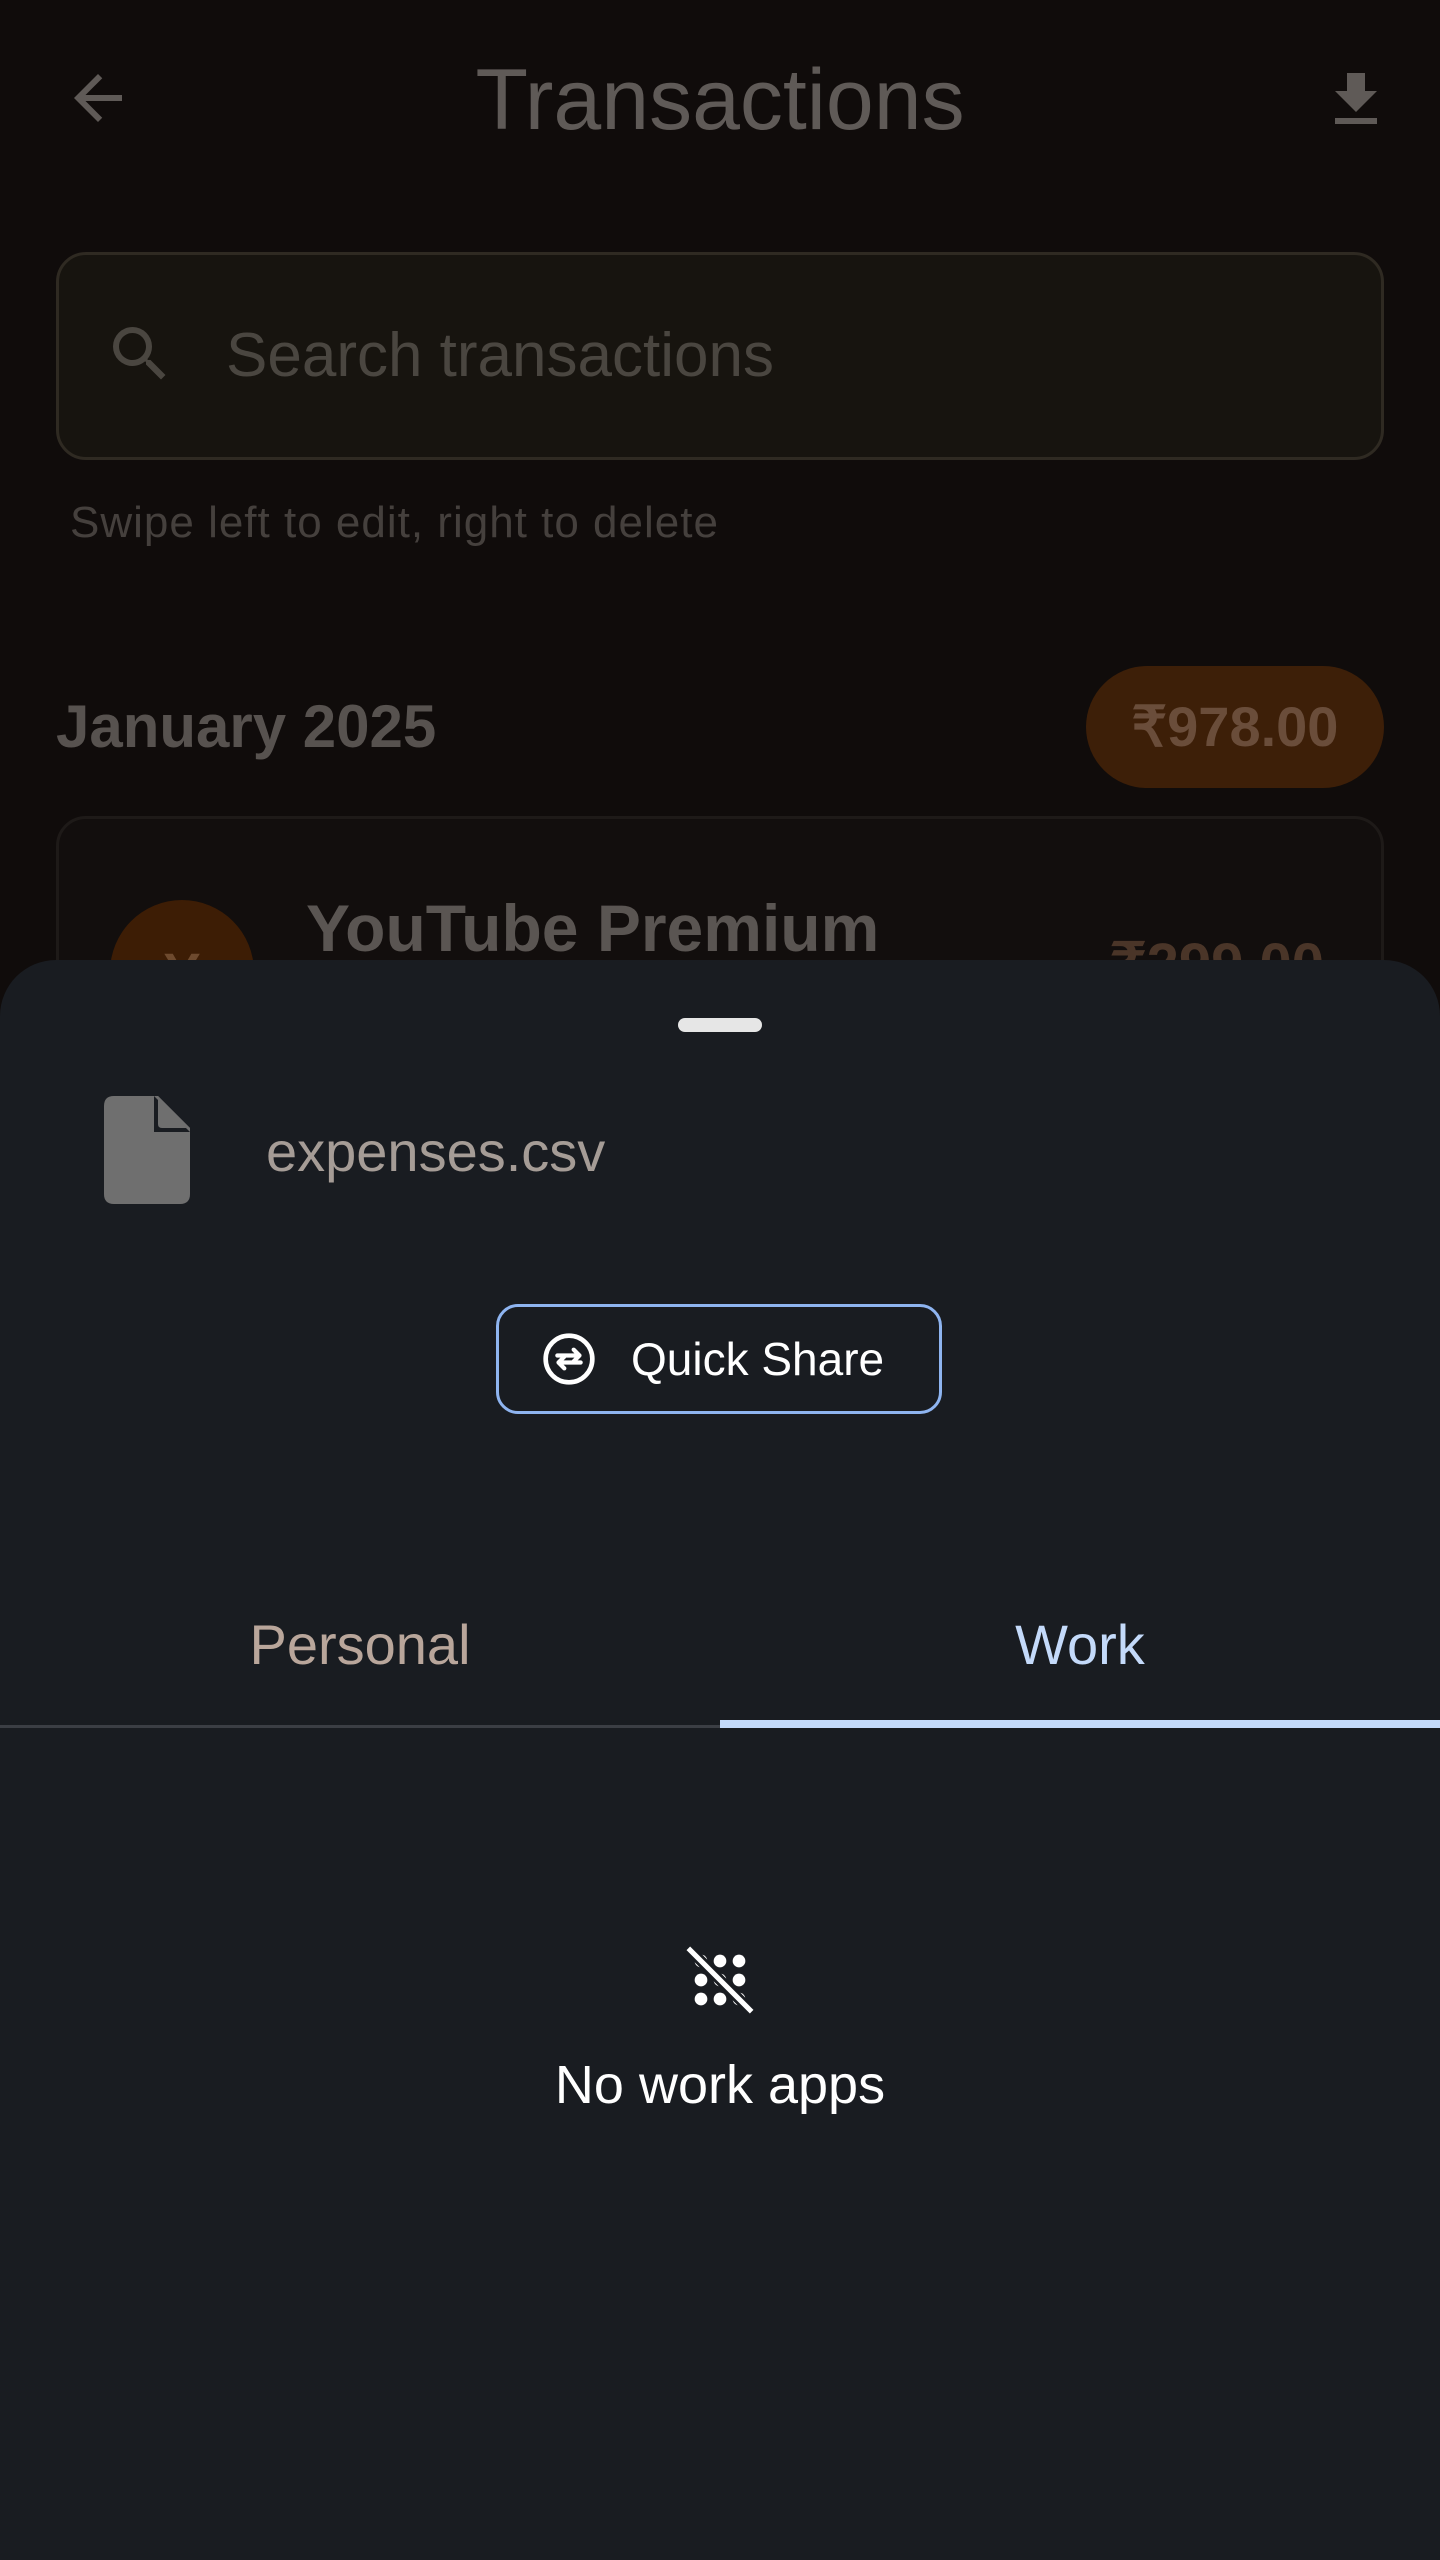 Image resolution: width=1440 pixels, height=2560 pixels. I want to click on tab-personal: Personal, so click(360, 1644).